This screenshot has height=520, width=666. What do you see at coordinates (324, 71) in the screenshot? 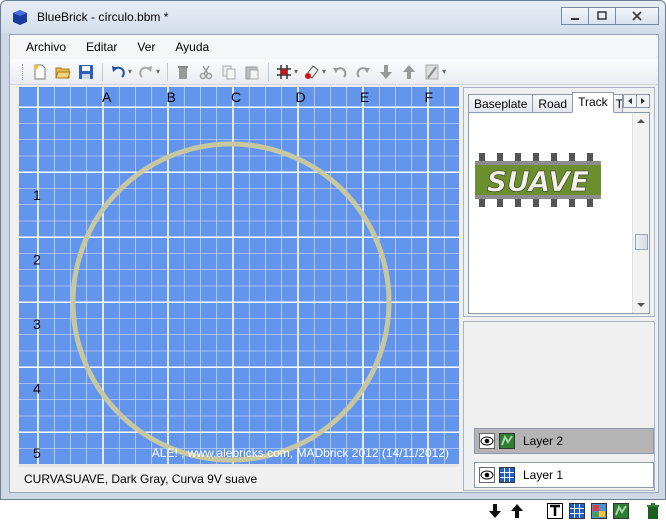
I see `paint-dropdown: ▾` at bounding box center [324, 71].